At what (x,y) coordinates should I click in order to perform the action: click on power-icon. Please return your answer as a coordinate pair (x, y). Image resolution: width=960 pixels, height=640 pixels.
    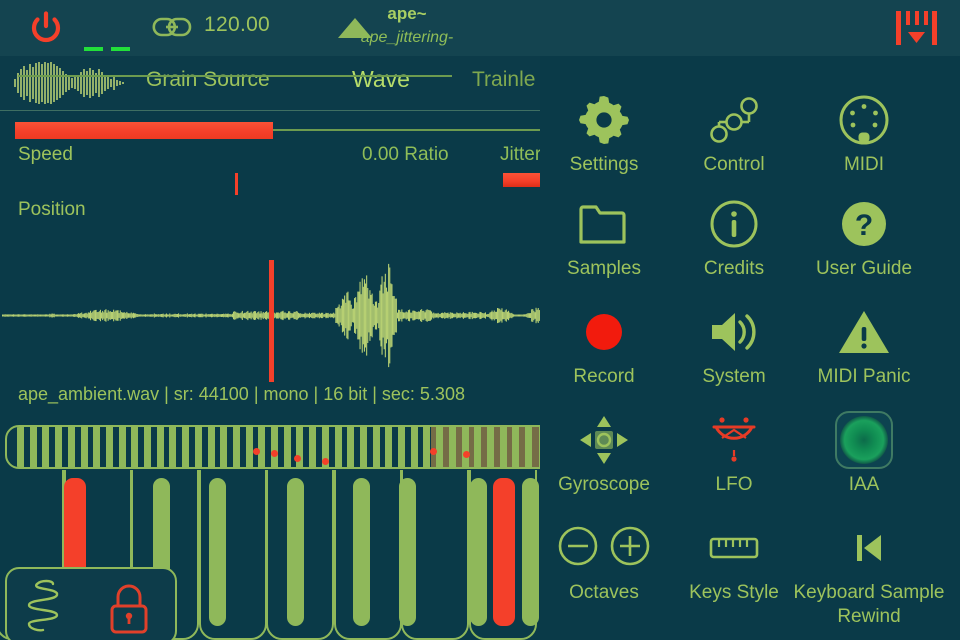
    Looking at the image, I should click on (46, 28).